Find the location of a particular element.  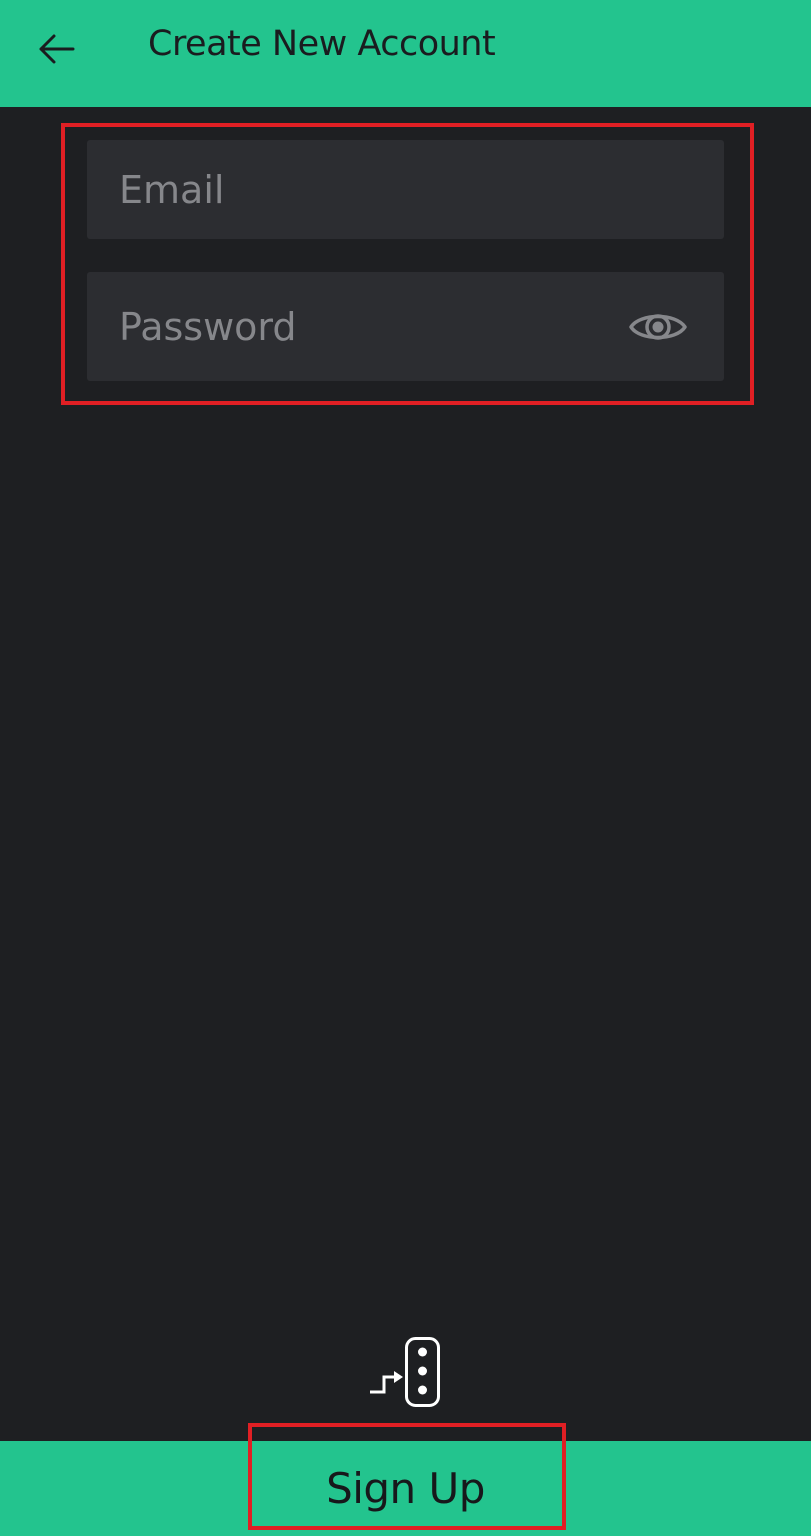

app-logo-icon is located at coordinates (405, 1372).